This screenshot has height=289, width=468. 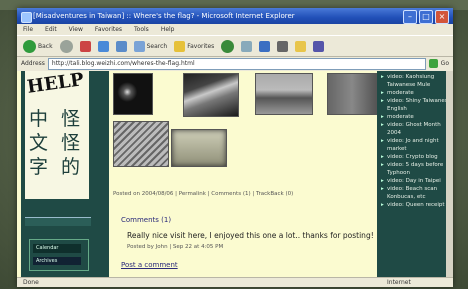 I want to click on list-item: video: Jo and night market, so click(x=417, y=145).